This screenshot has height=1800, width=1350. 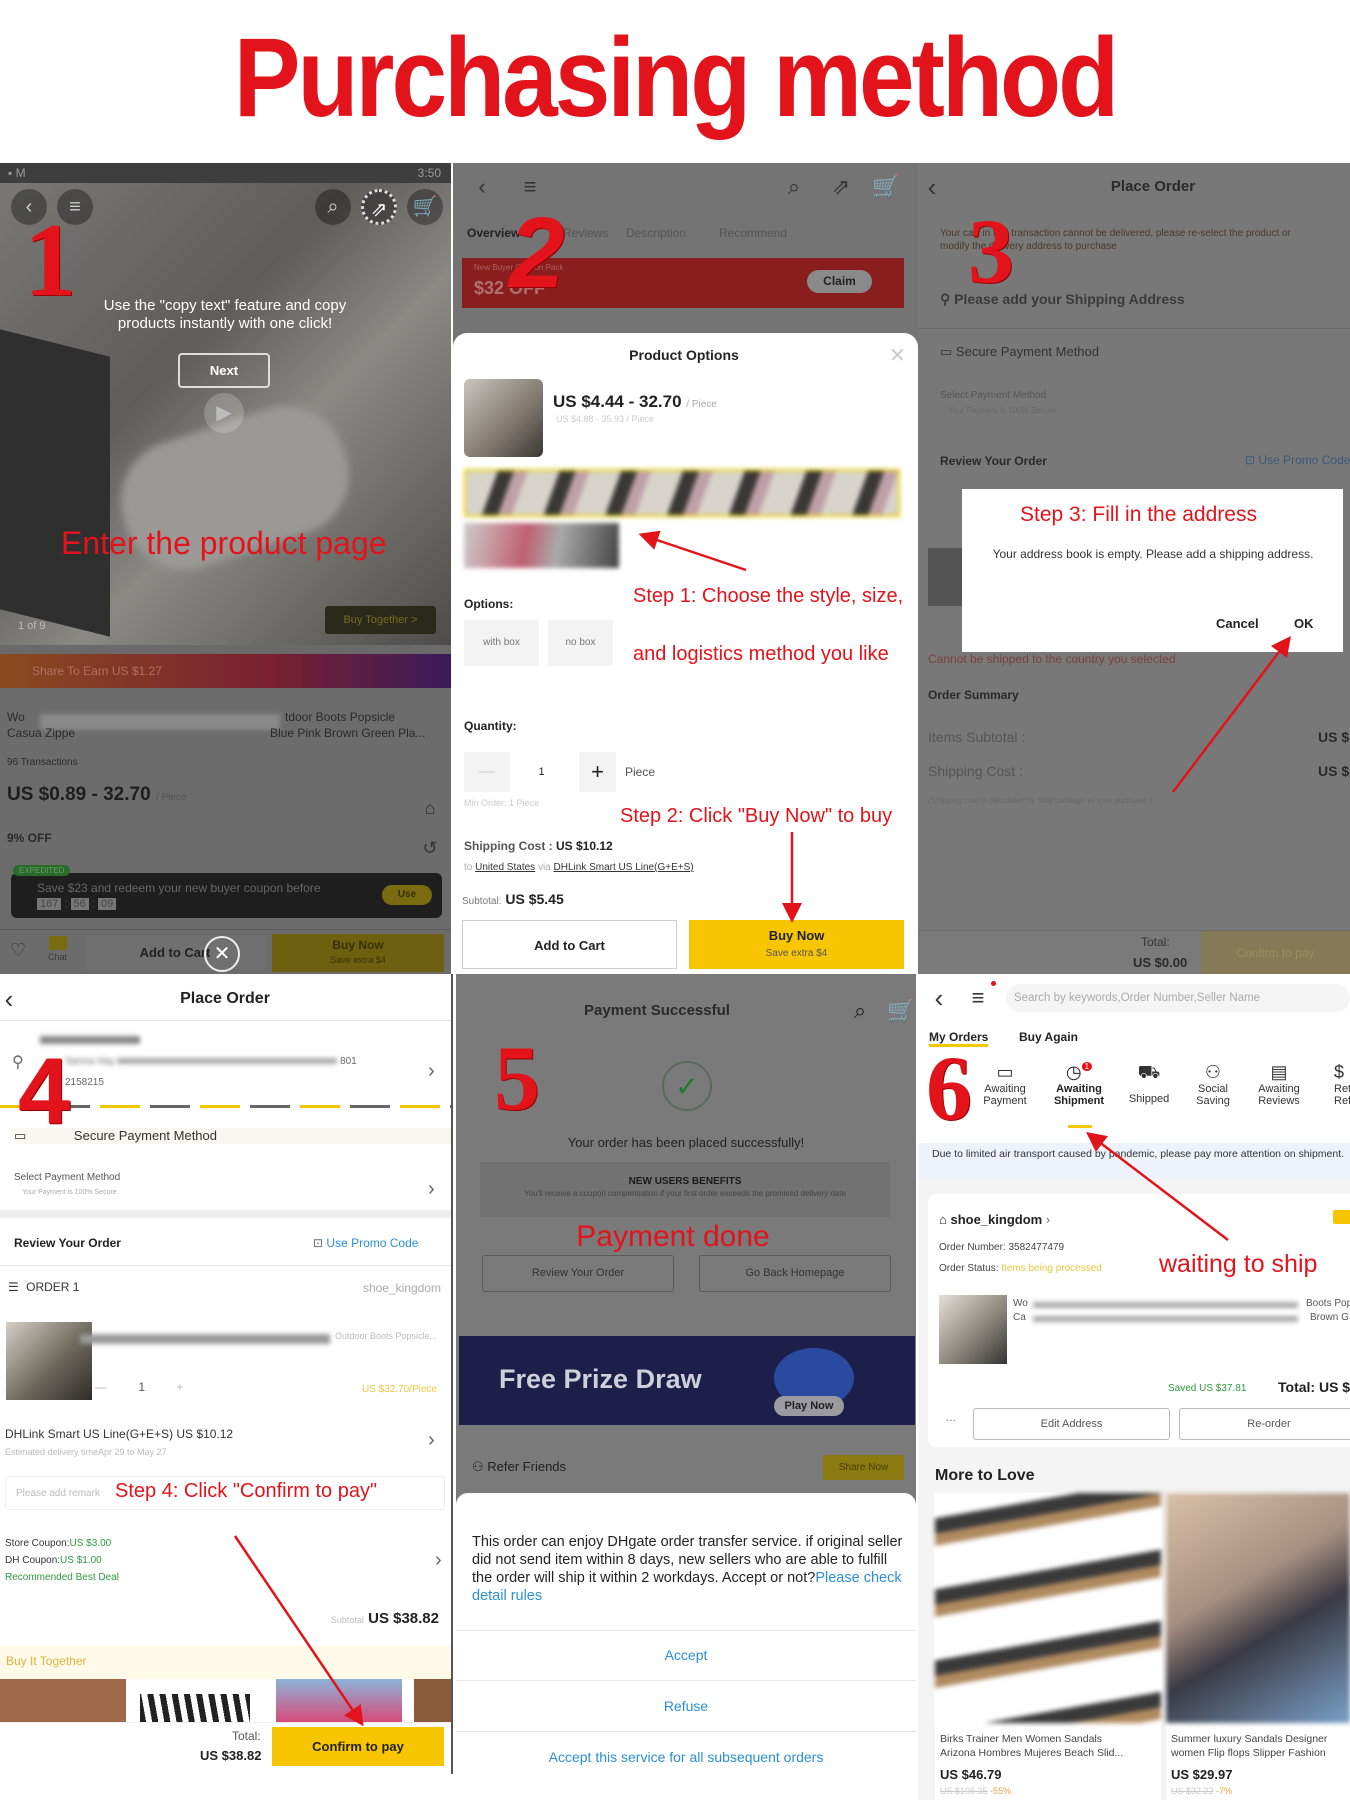 I want to click on share-now-button: Share Now, so click(x=863, y=1467).